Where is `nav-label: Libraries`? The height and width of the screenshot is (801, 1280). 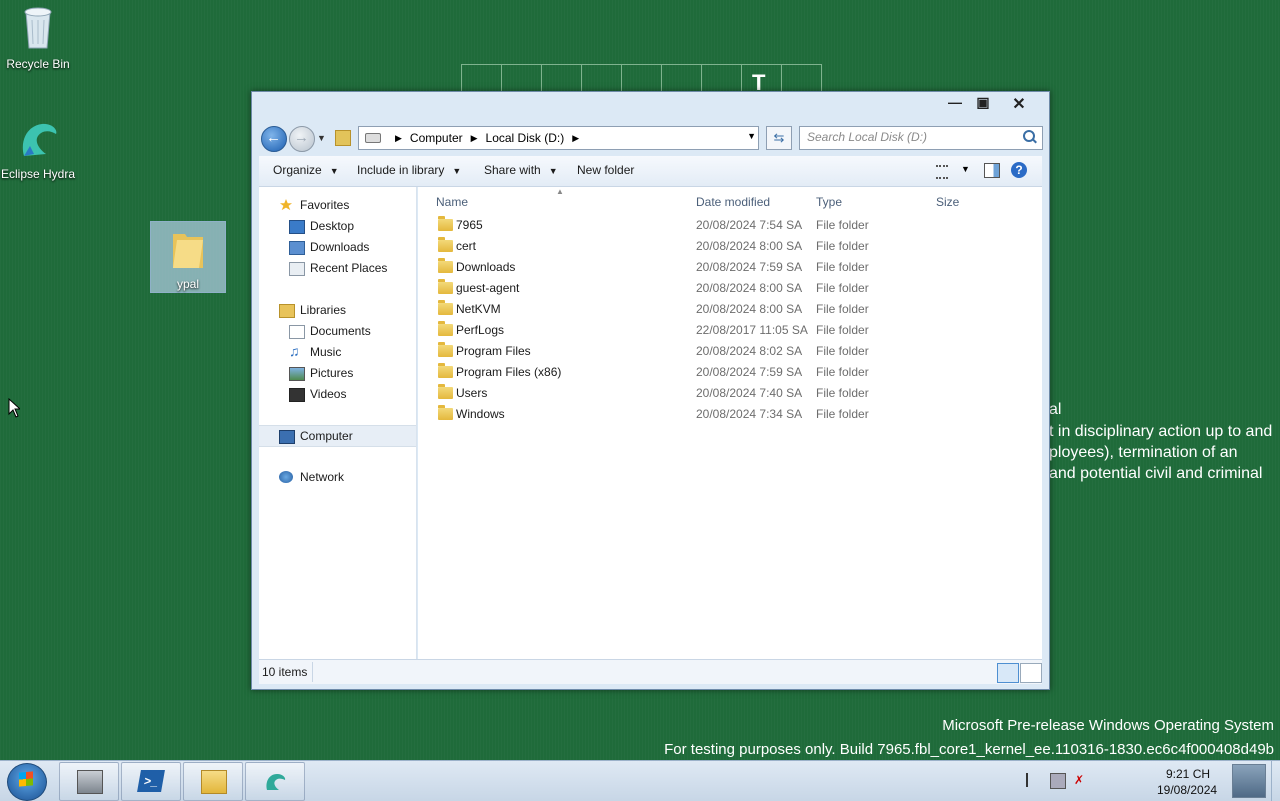 nav-label: Libraries is located at coordinates (323, 310).